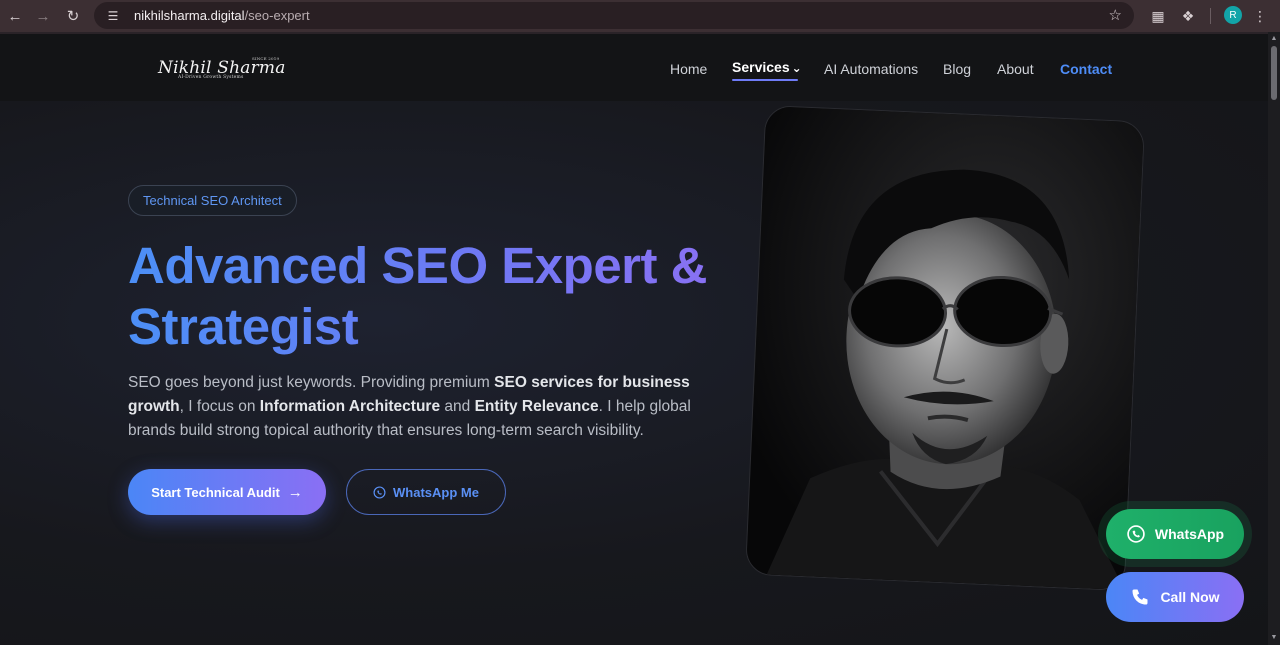 This screenshot has width=1280, height=645. I want to click on logo-tagline: AI-Driven Growth Systems, so click(211, 77).